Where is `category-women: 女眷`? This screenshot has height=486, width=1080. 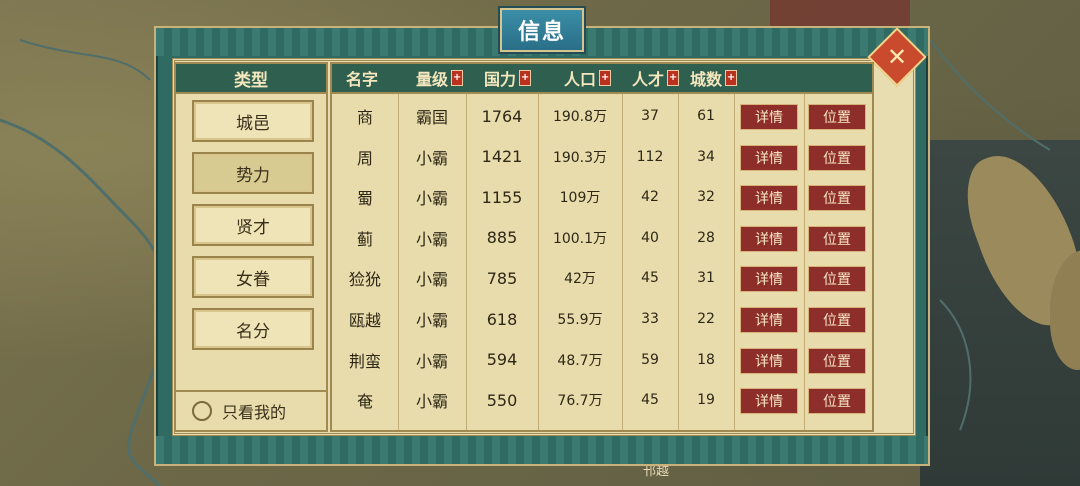
category-women: 女眷 is located at coordinates (253, 277).